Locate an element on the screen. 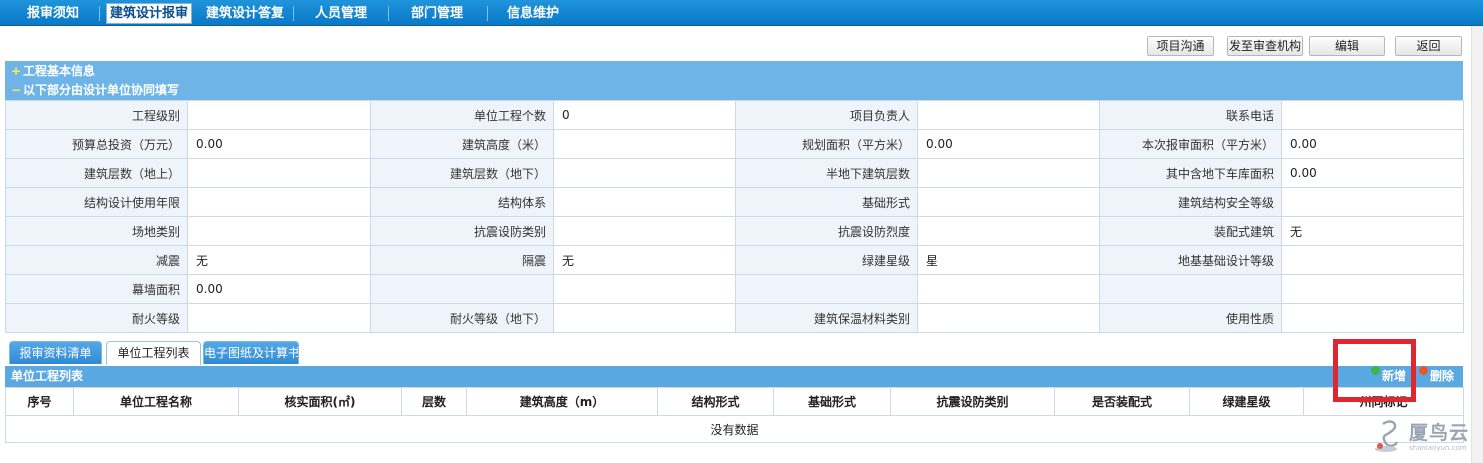 The width and height of the screenshot is (1483, 463). info-label: 地基基础设计等级 is located at coordinates (1190, 260).